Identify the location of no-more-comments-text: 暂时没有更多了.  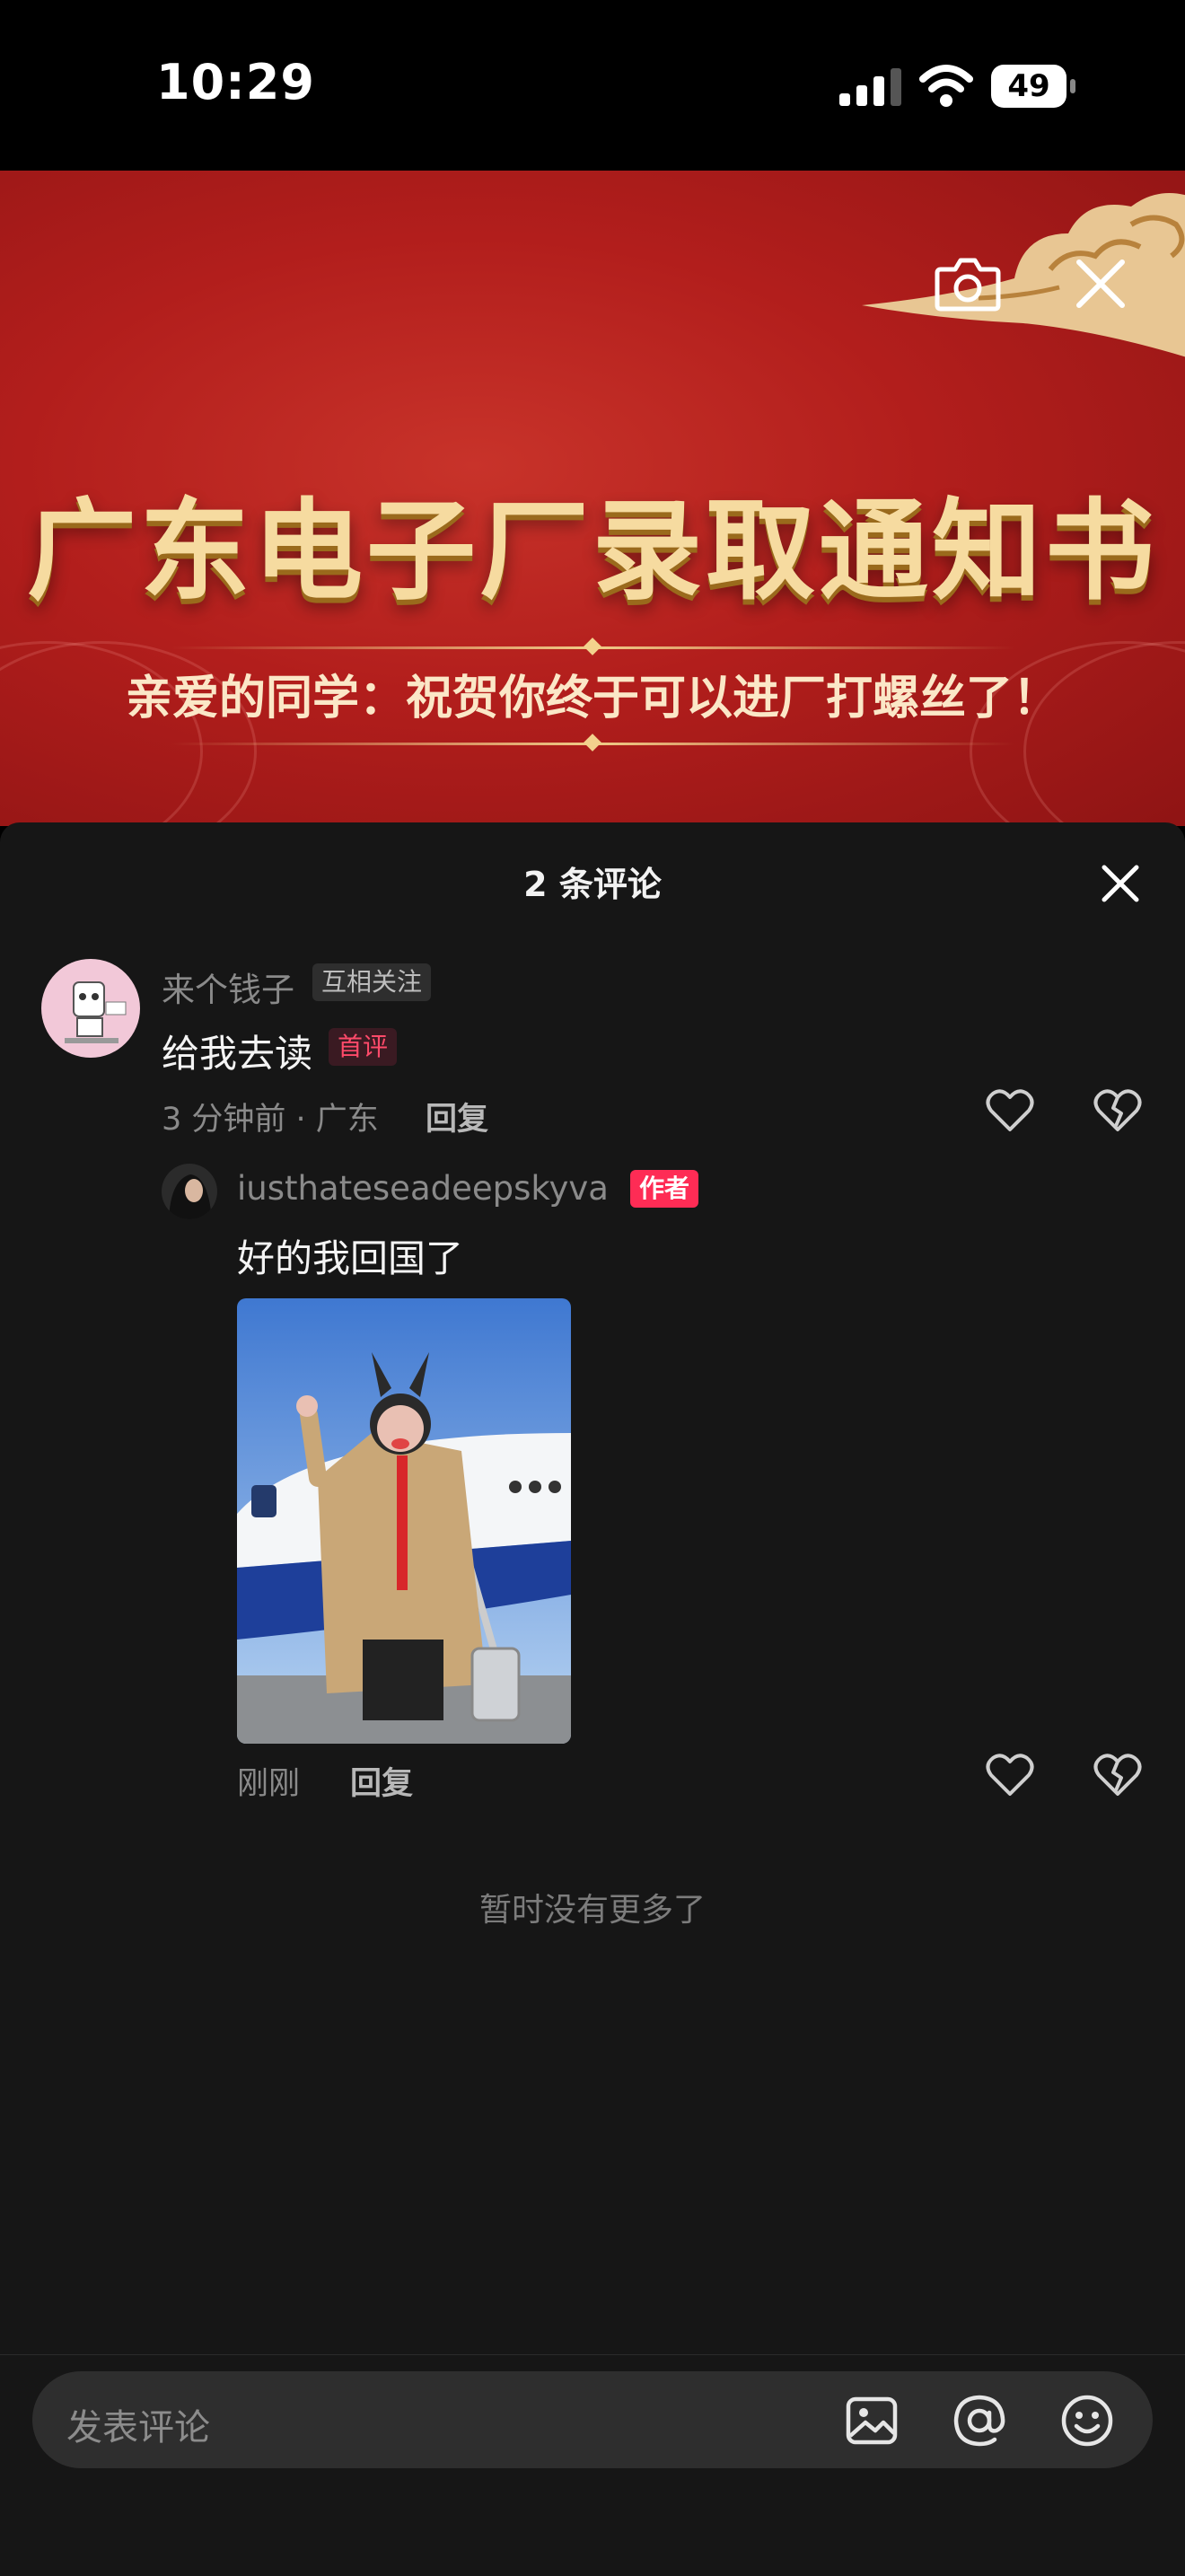
(592, 1910).